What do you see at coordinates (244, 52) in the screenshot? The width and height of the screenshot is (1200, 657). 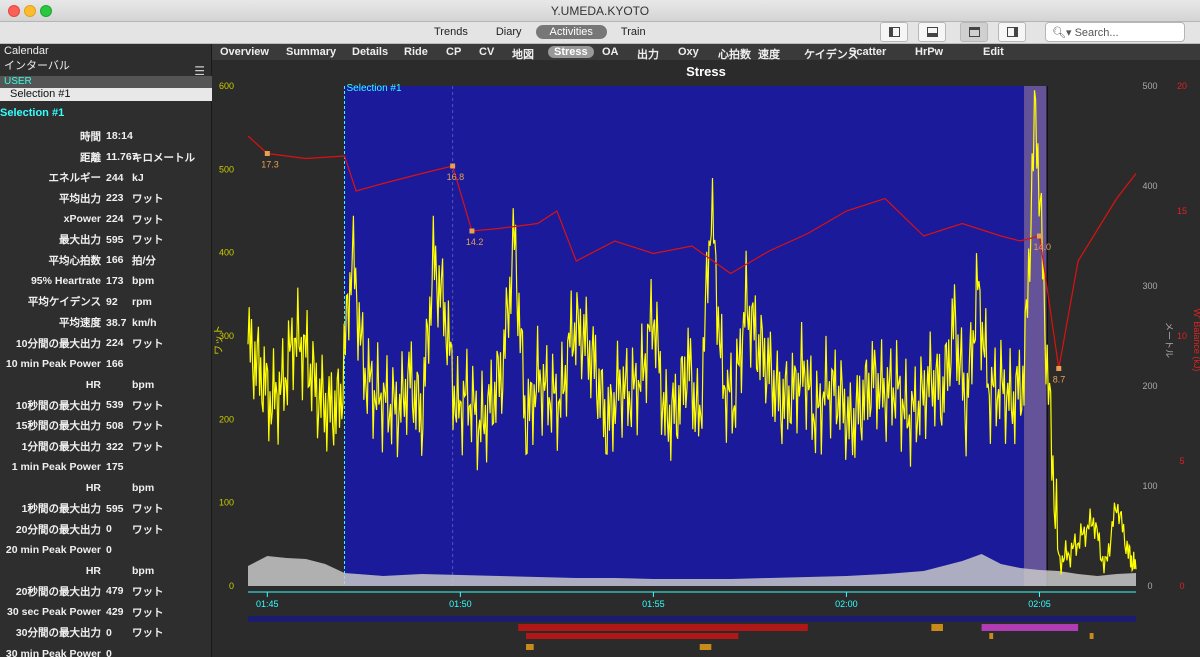 I see `view-tab-overview: Overview` at bounding box center [244, 52].